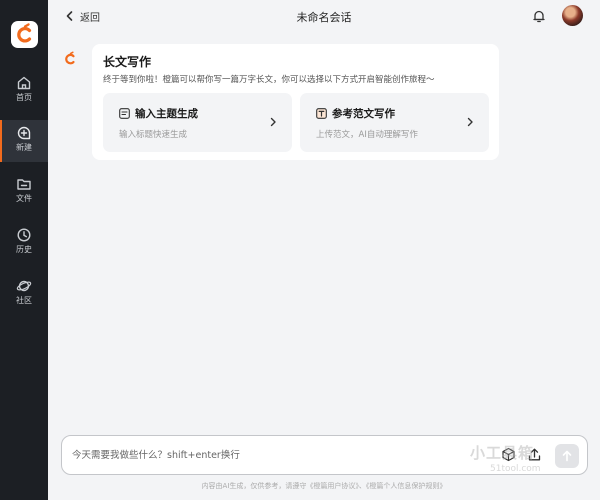 The image size is (600, 500). I want to click on back-button: 返回, so click(82, 16).